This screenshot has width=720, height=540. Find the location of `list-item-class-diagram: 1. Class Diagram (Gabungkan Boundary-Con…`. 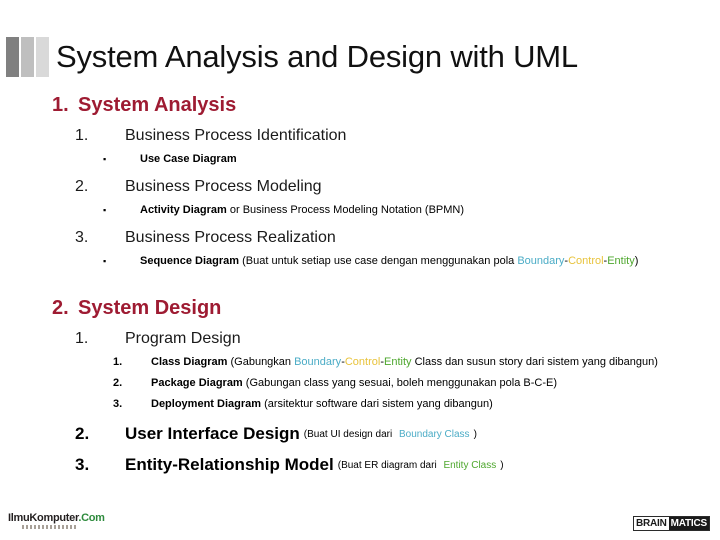

list-item-class-diagram: 1. Class Diagram (Gabungkan Boundary-Con… is located at coordinates (416, 362).